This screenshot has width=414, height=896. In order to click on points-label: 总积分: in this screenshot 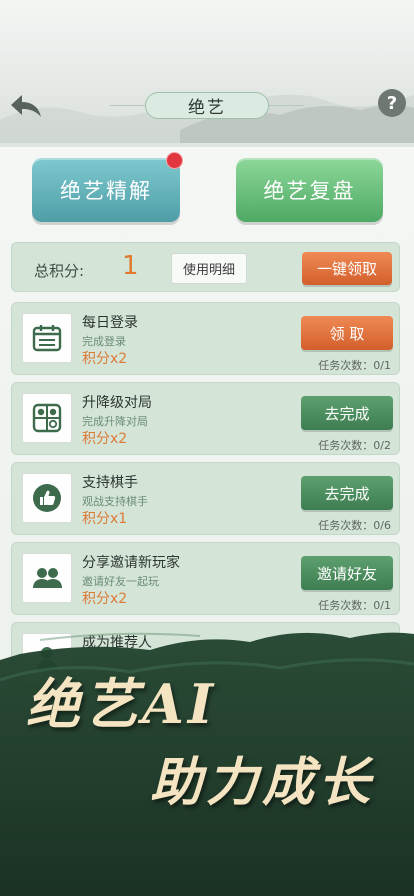, I will do `click(59, 271)`.